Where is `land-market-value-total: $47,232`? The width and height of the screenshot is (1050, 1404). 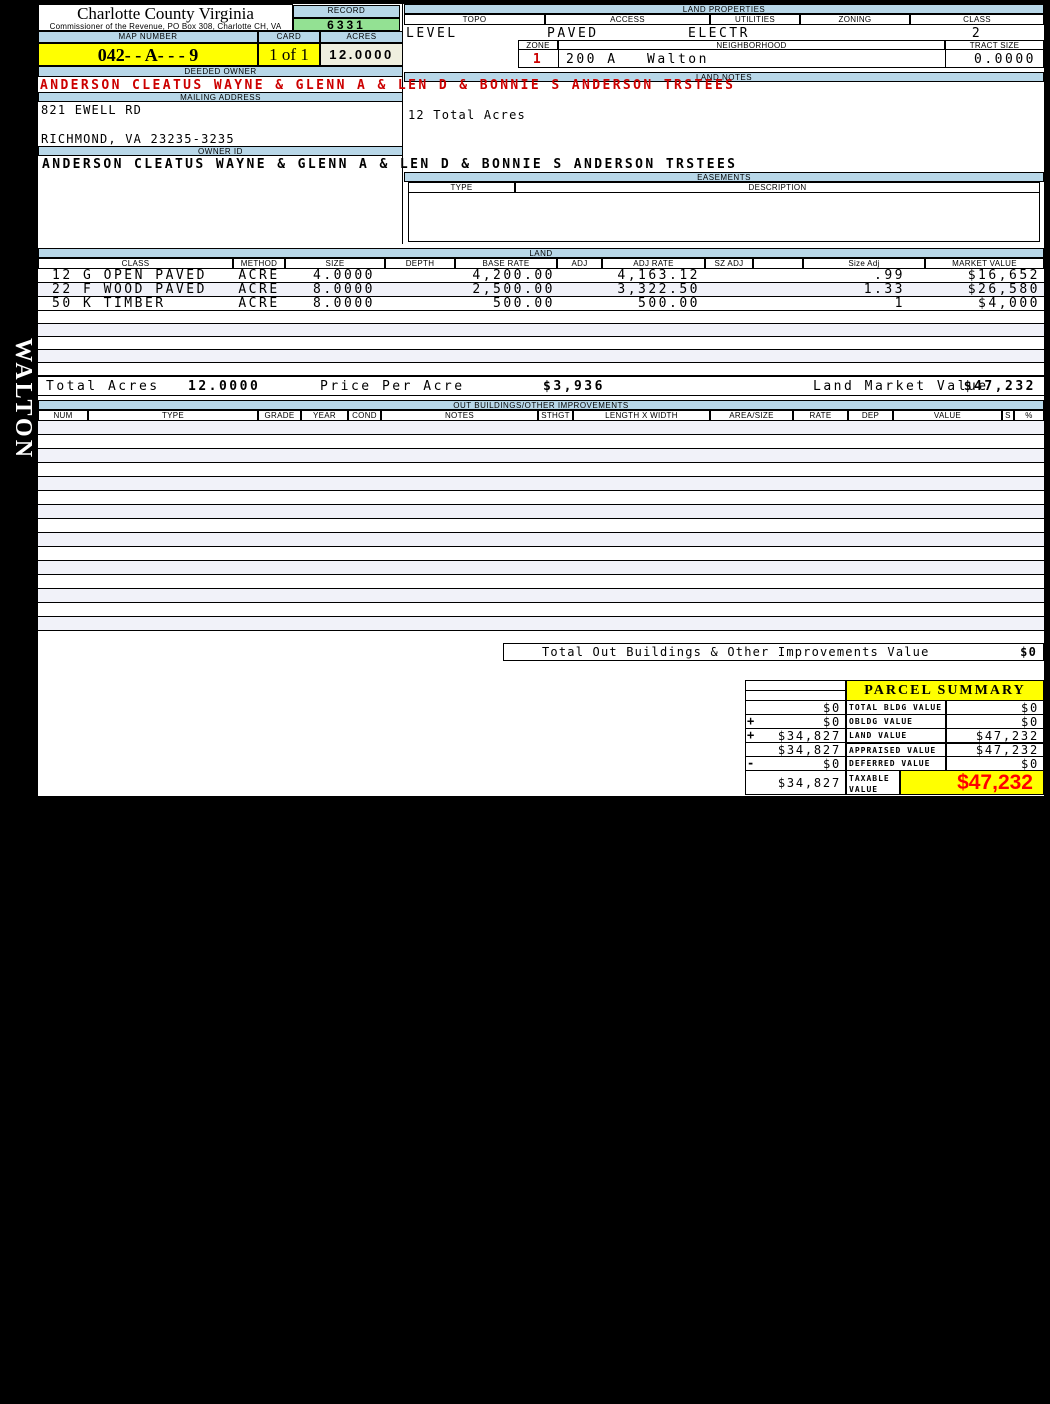 land-market-value-total: $47,232 is located at coordinates (999, 386).